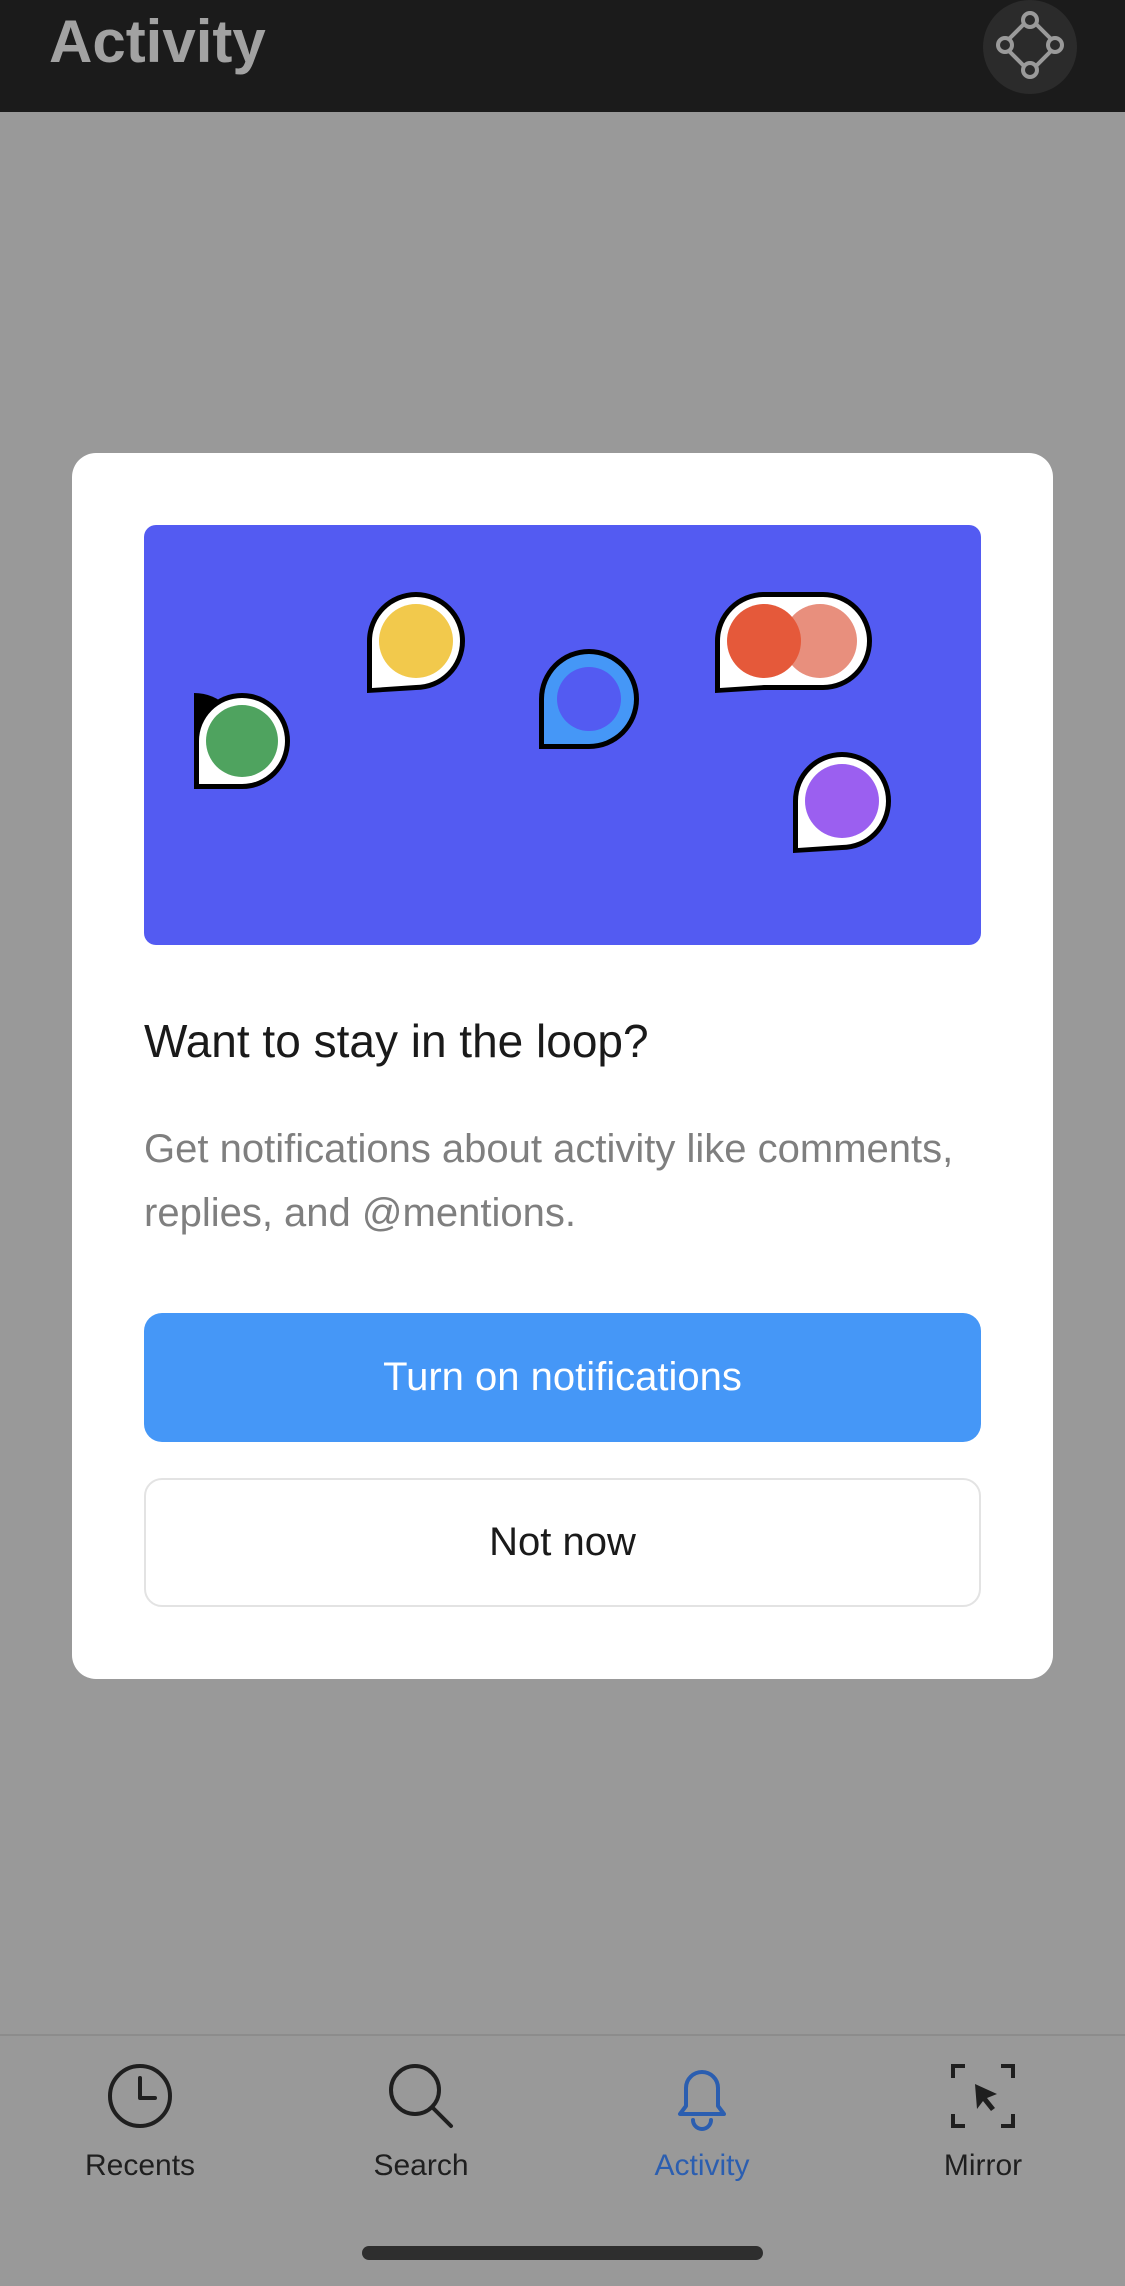  Describe the element at coordinates (702, 2096) in the screenshot. I see `bell-icon` at that location.